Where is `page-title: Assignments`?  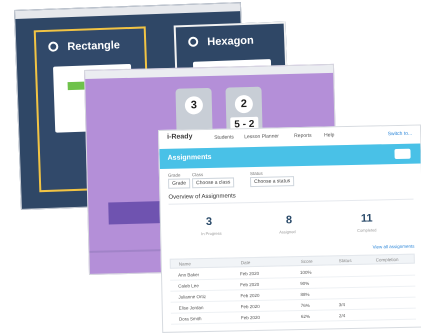
page-title: Assignments is located at coordinates (189, 157).